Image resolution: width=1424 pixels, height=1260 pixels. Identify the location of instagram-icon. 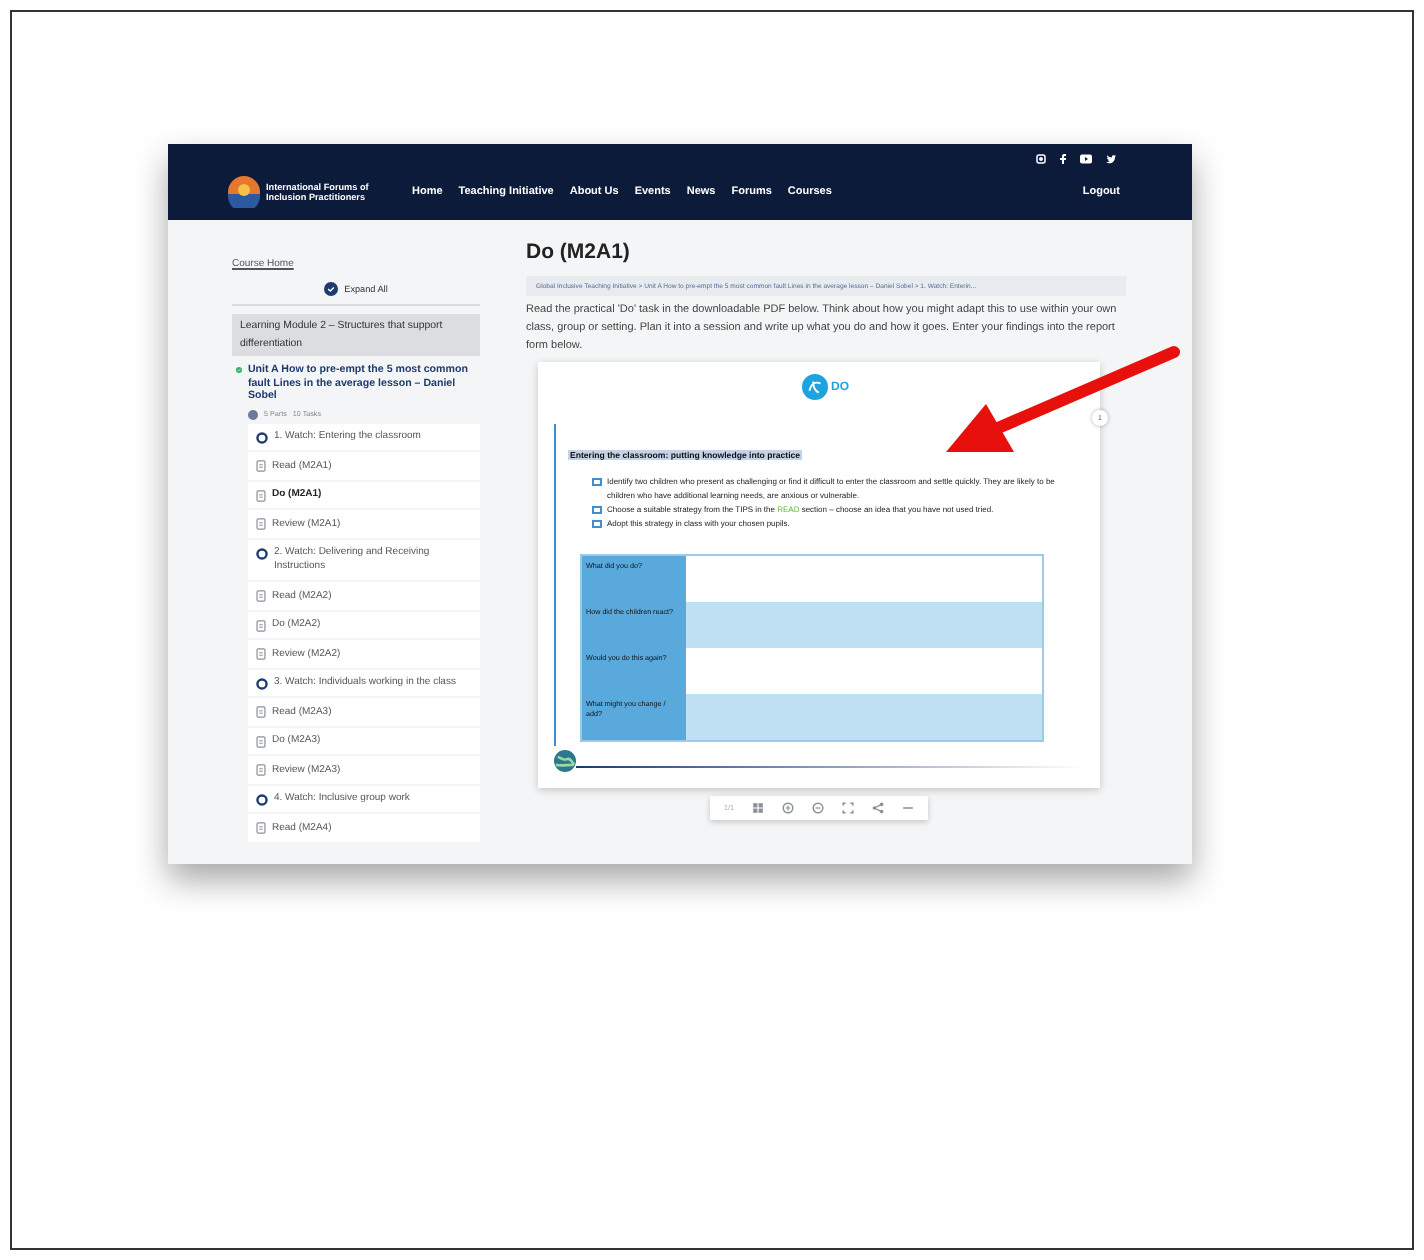
(1041, 158).